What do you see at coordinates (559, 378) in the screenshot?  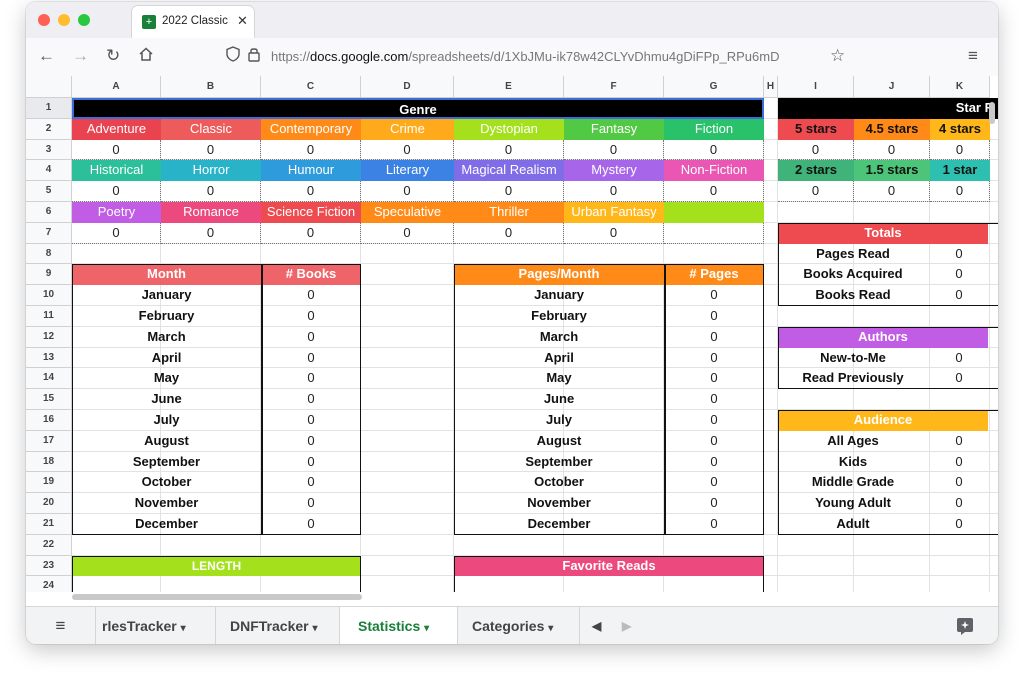 I see `pages-month-label: May` at bounding box center [559, 378].